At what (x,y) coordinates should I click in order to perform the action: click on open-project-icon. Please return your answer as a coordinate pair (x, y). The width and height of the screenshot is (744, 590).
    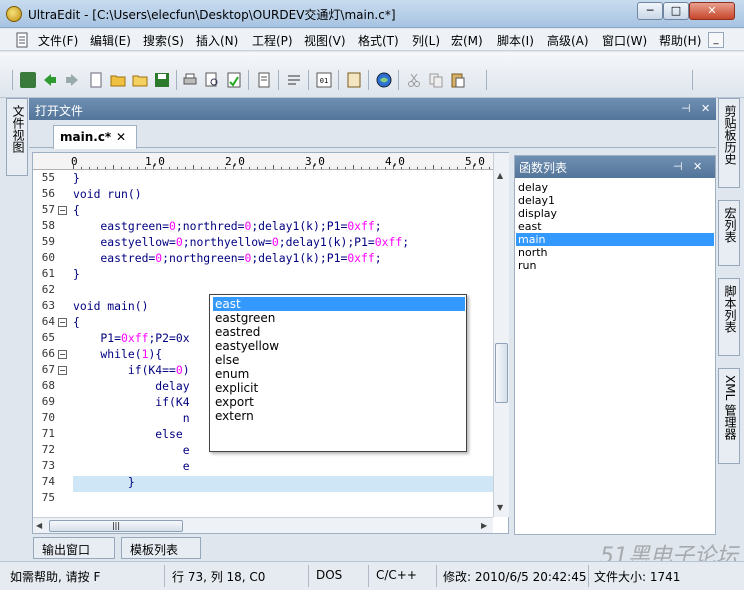
    Looking at the image, I should click on (28, 80).